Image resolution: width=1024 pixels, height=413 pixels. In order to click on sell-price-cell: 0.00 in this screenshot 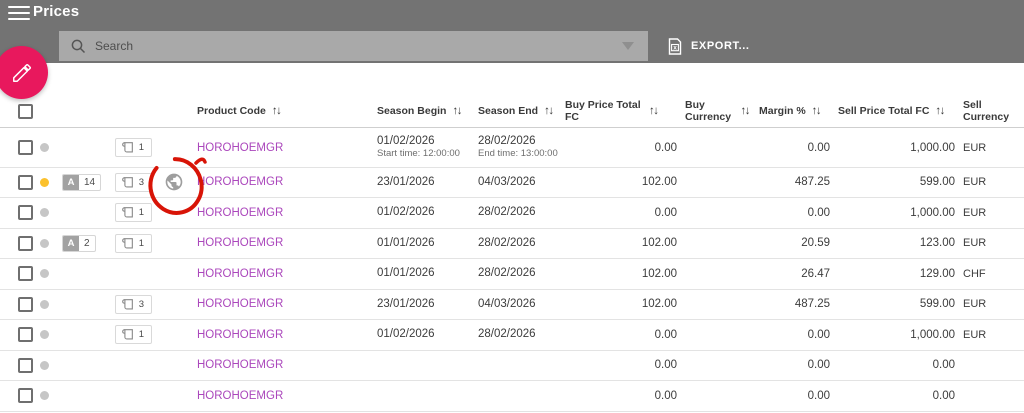, I will do `click(943, 395)`.